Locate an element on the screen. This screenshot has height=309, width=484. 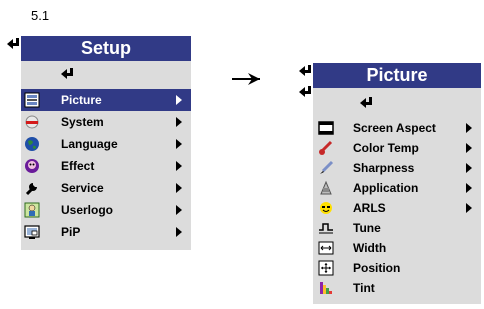
picture-item-color-temp: Color Temp is located at coordinates (397, 148).